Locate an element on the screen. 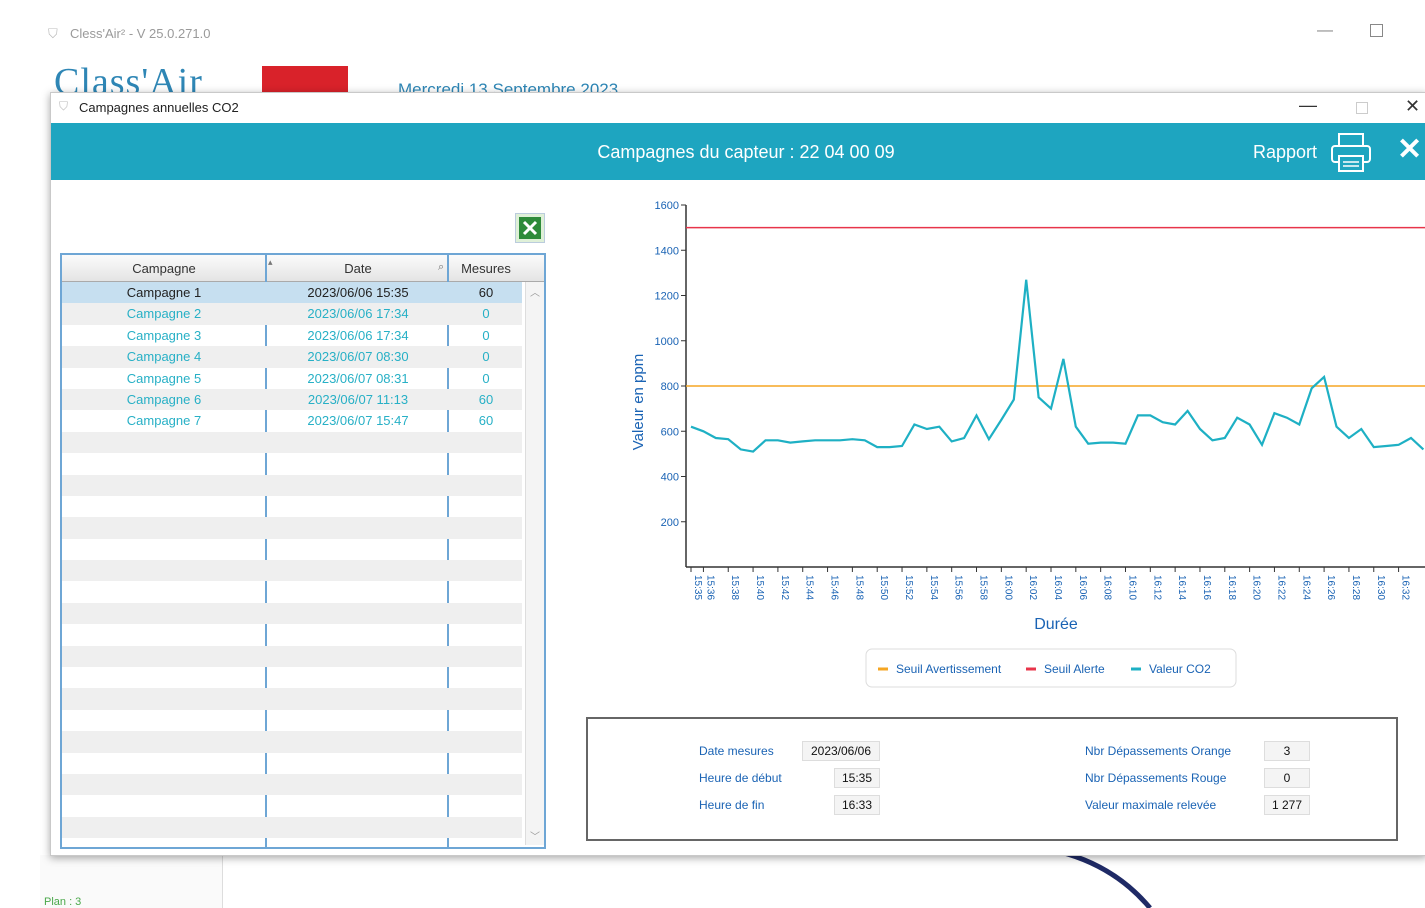 The width and height of the screenshot is (1425, 908). y-tick-label: 1200 is located at coordinates (667, 297).